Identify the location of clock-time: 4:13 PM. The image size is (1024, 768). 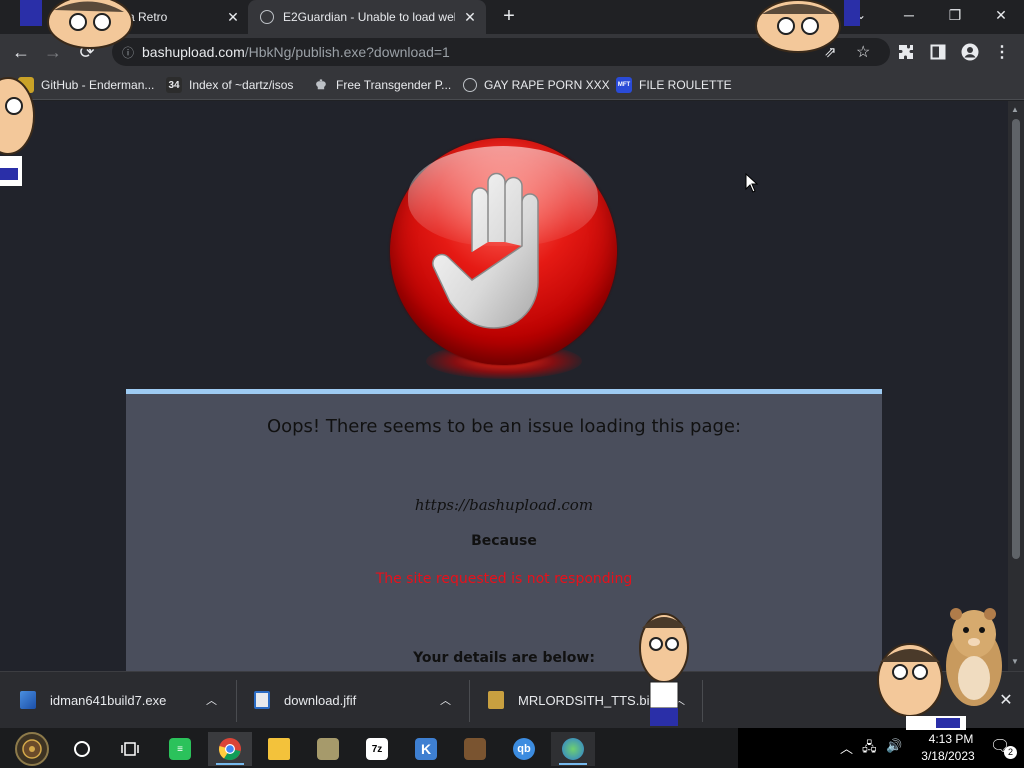
(951, 739).